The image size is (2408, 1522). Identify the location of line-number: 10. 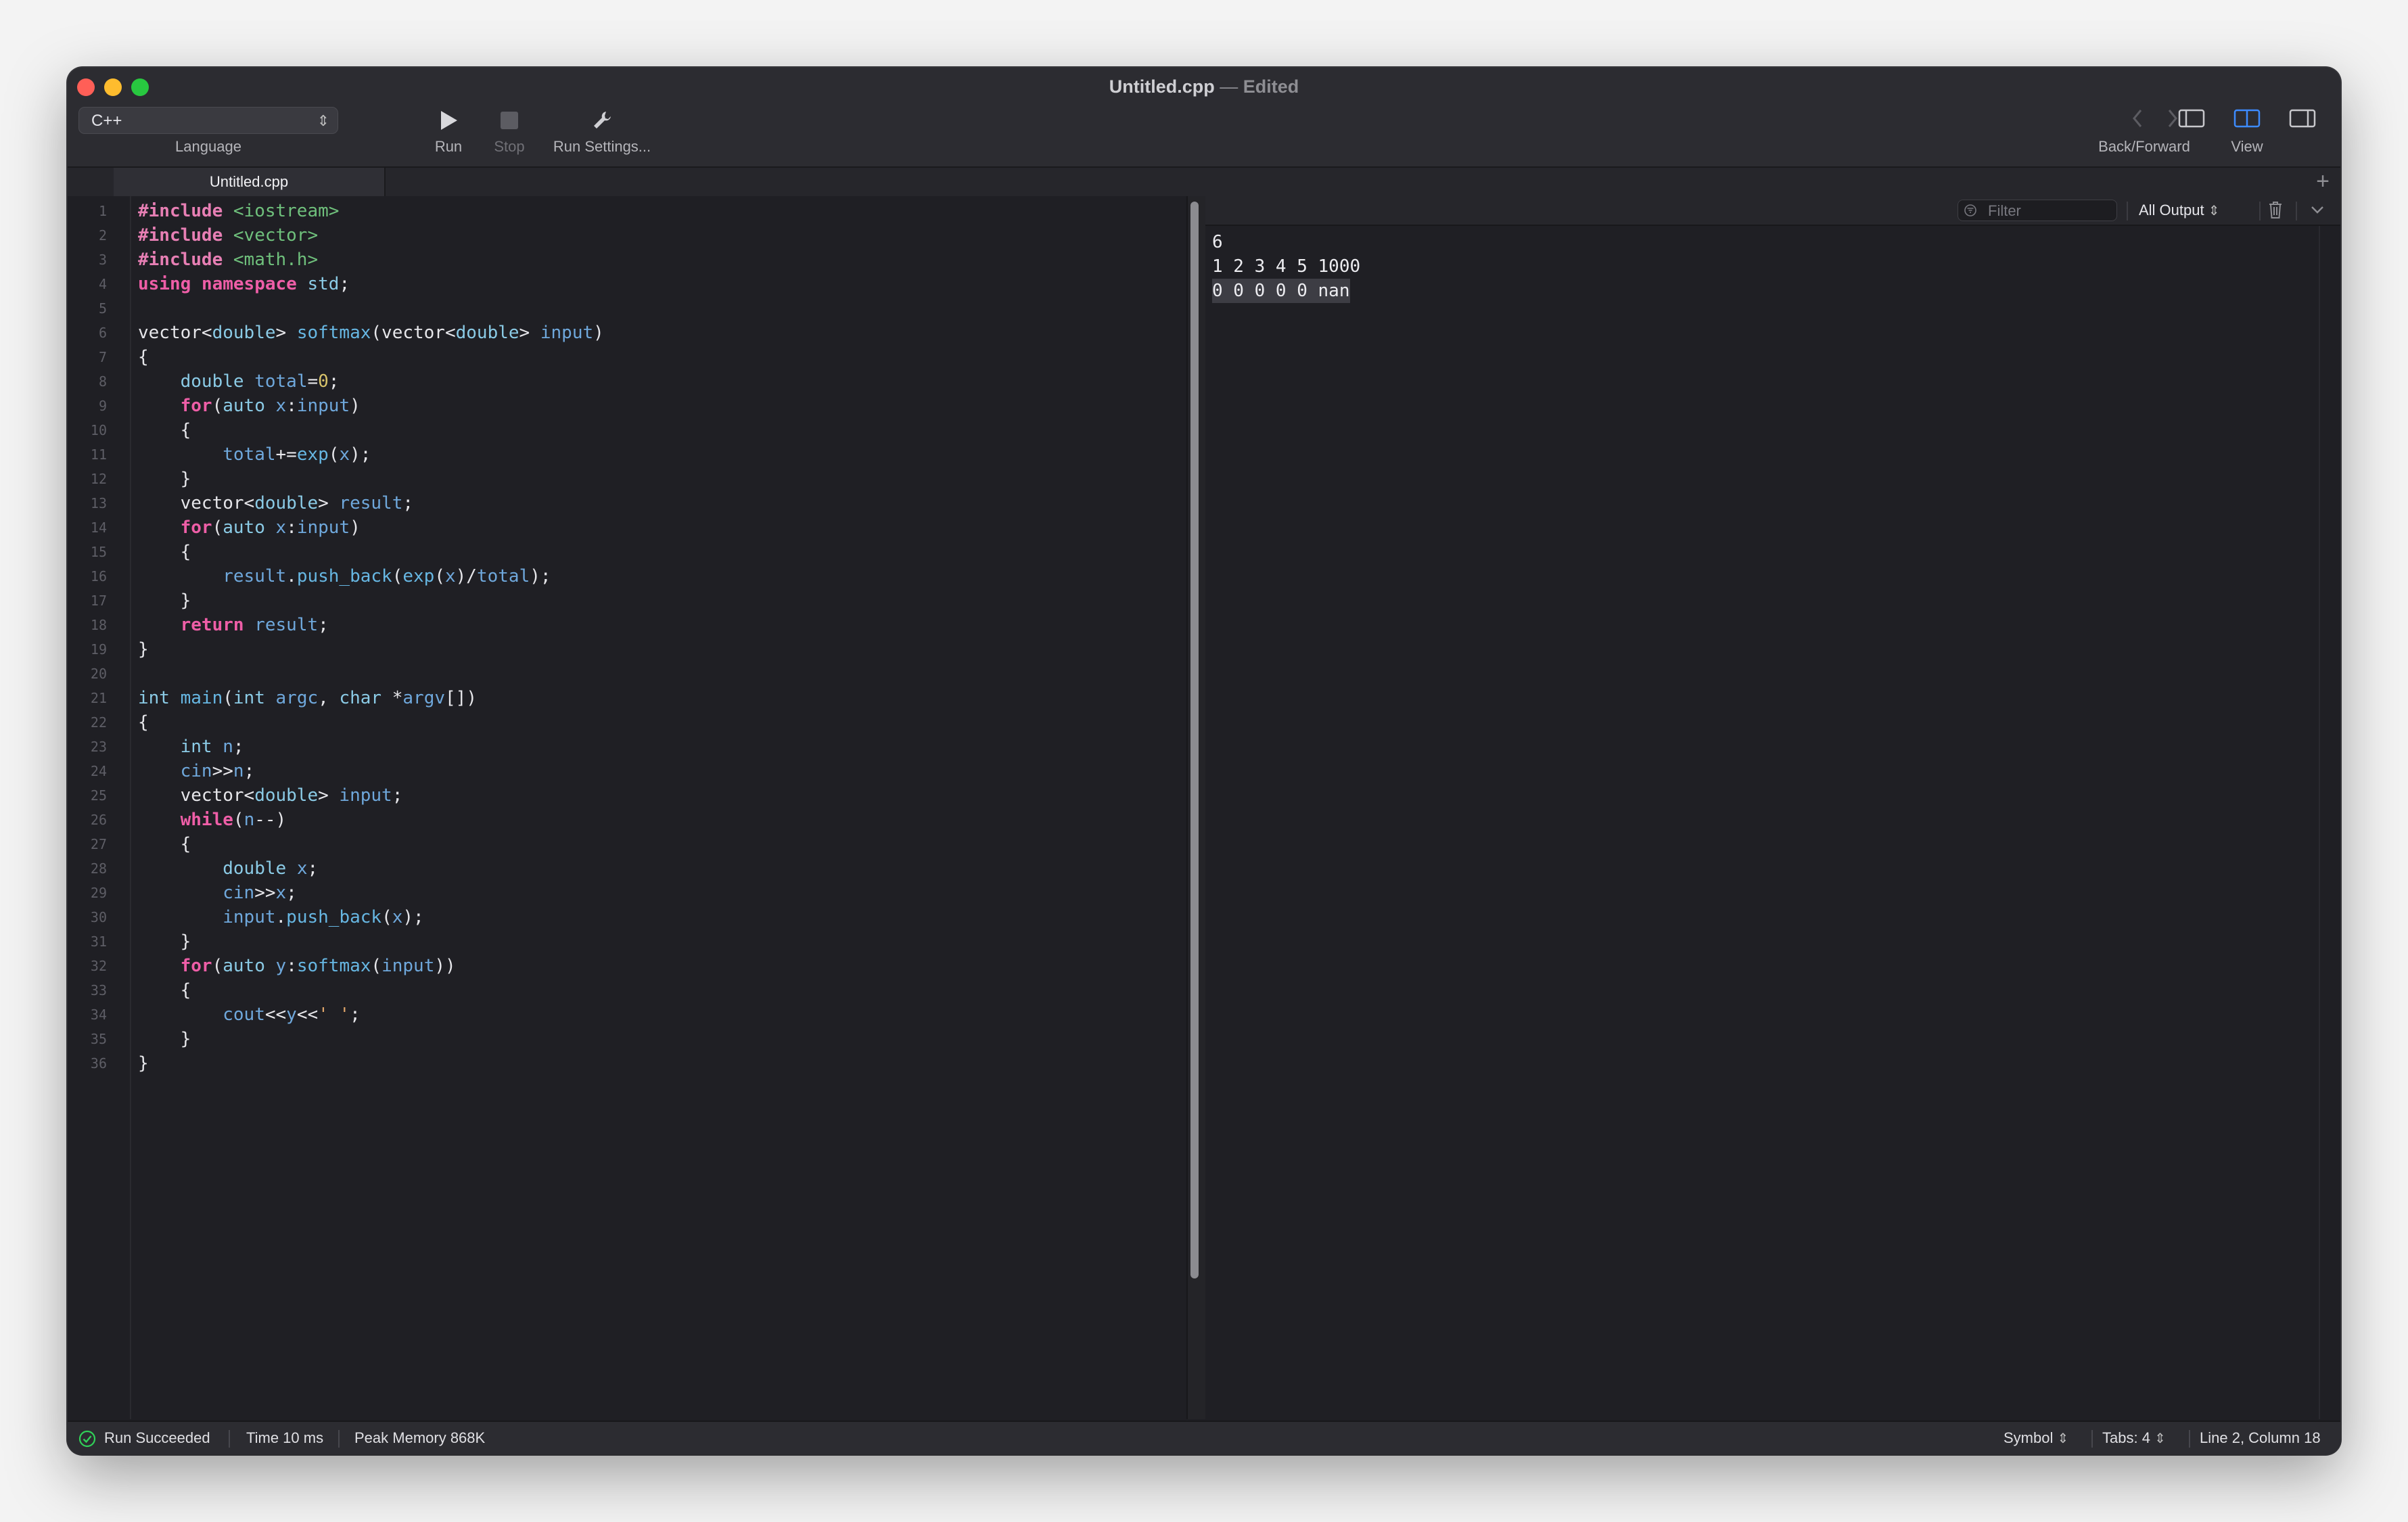
(98, 430).